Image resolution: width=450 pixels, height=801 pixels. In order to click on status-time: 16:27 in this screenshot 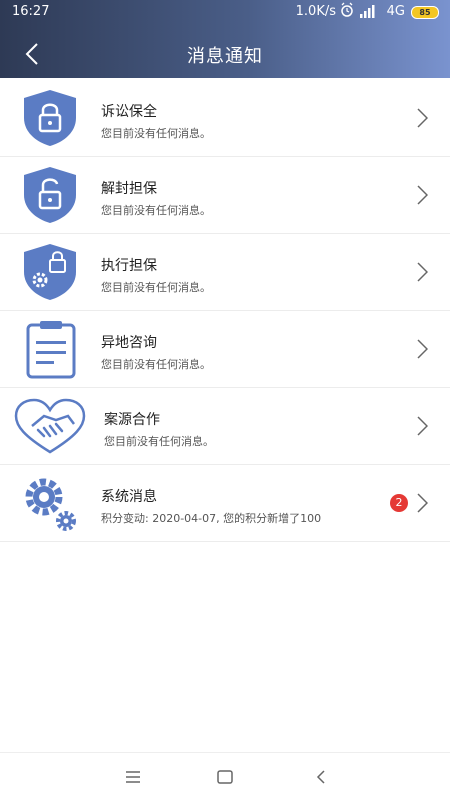, I will do `click(31, 11)`.